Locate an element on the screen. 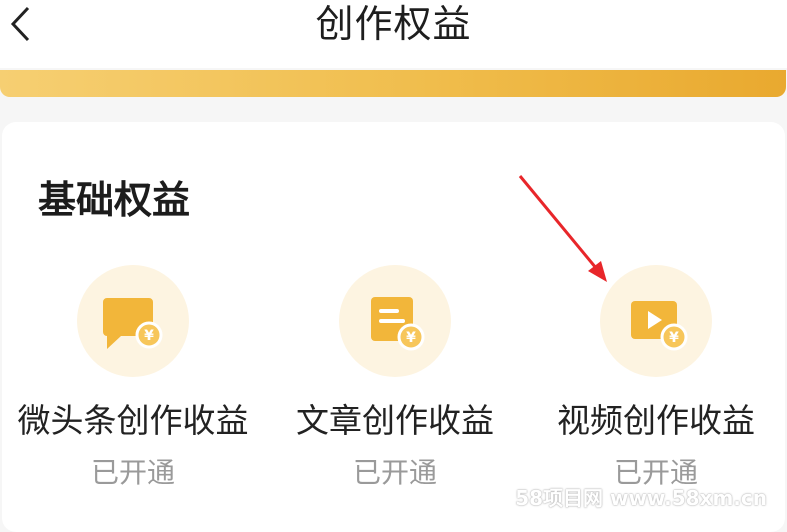  top-bar: 创作权益 is located at coordinates (393, 34).